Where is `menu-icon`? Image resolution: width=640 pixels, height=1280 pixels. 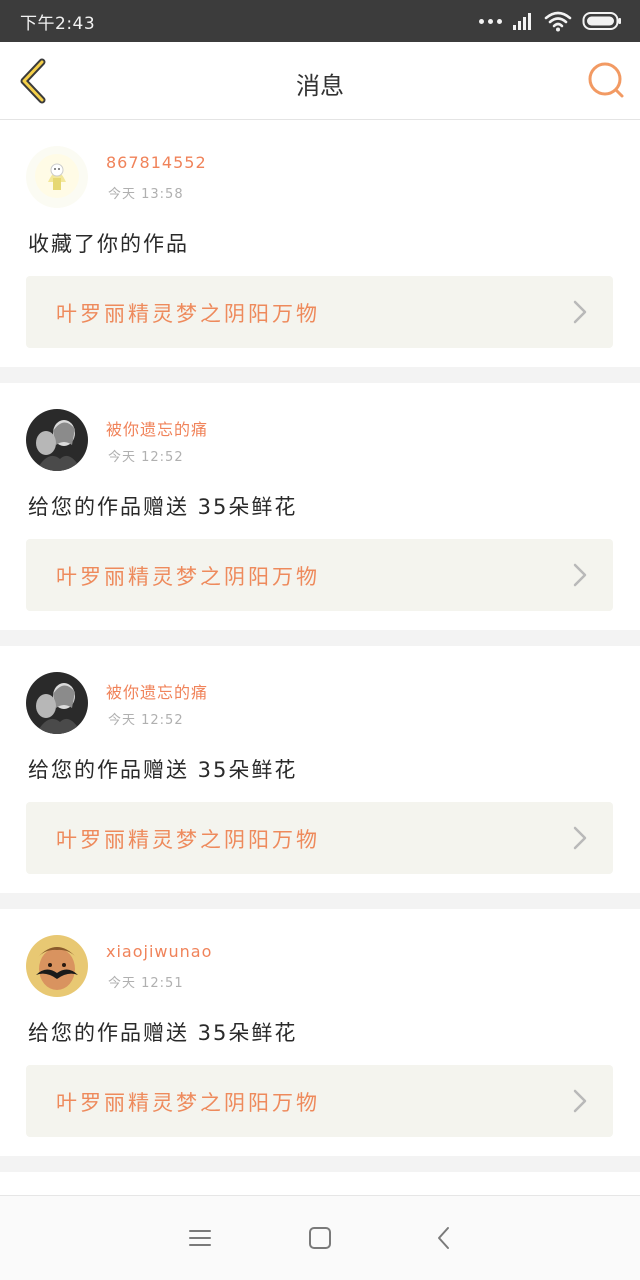 menu-icon is located at coordinates (200, 1238).